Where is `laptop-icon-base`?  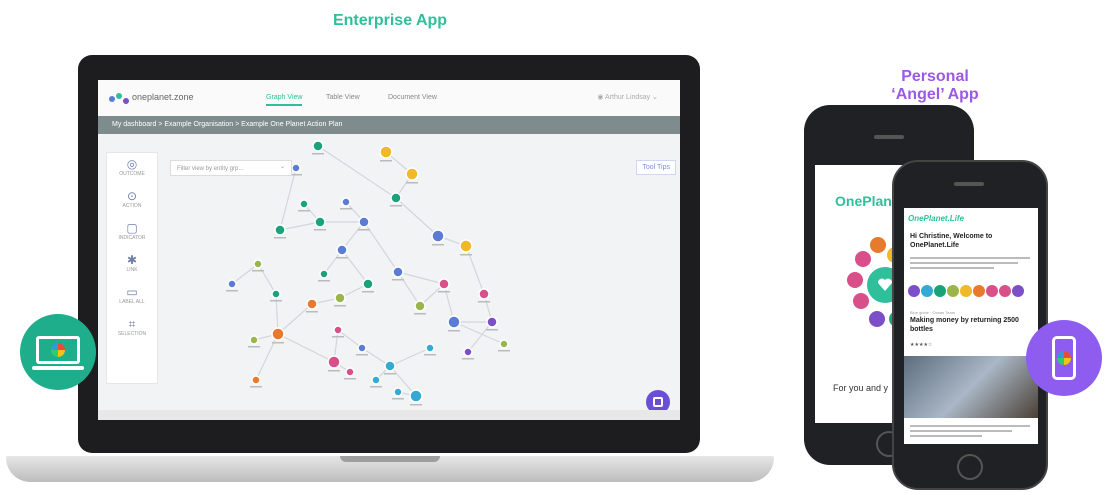
laptop-icon-base is located at coordinates (58, 368).